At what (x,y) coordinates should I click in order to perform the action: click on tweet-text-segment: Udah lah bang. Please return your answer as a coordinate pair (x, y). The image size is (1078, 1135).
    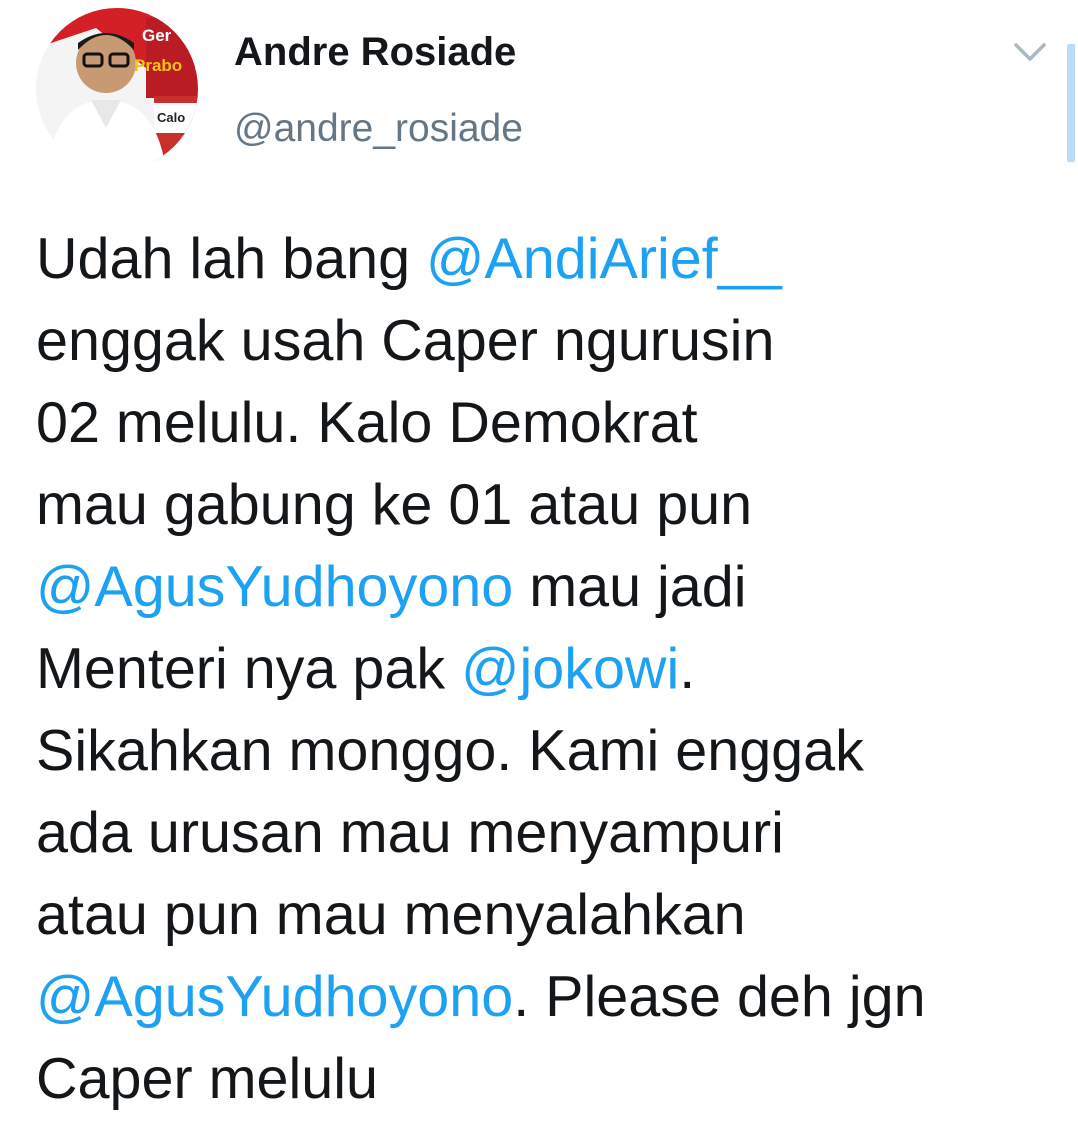
    Looking at the image, I should click on (231, 259).